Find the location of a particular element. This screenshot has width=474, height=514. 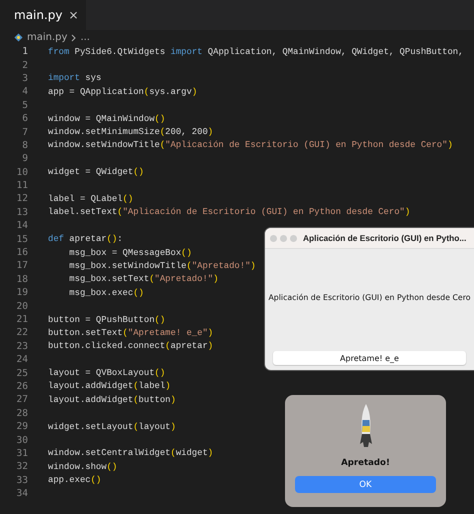

code-line: msg_box = QMessageBox() is located at coordinates (130, 253).